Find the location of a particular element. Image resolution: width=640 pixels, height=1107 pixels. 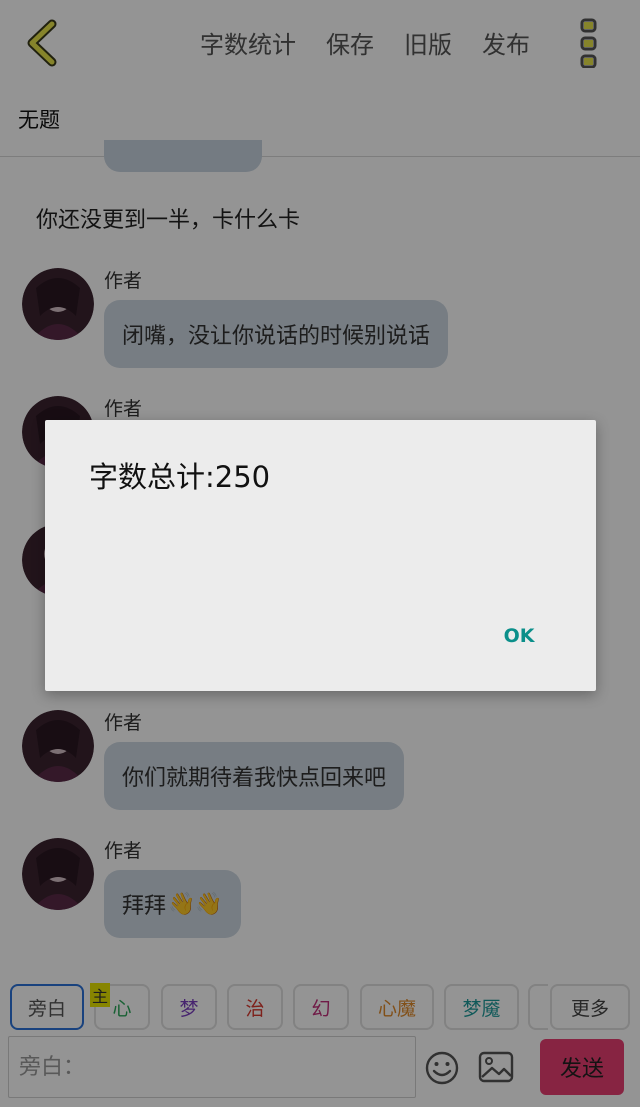

dialog-message: 字数总计:250 is located at coordinates (180, 477).